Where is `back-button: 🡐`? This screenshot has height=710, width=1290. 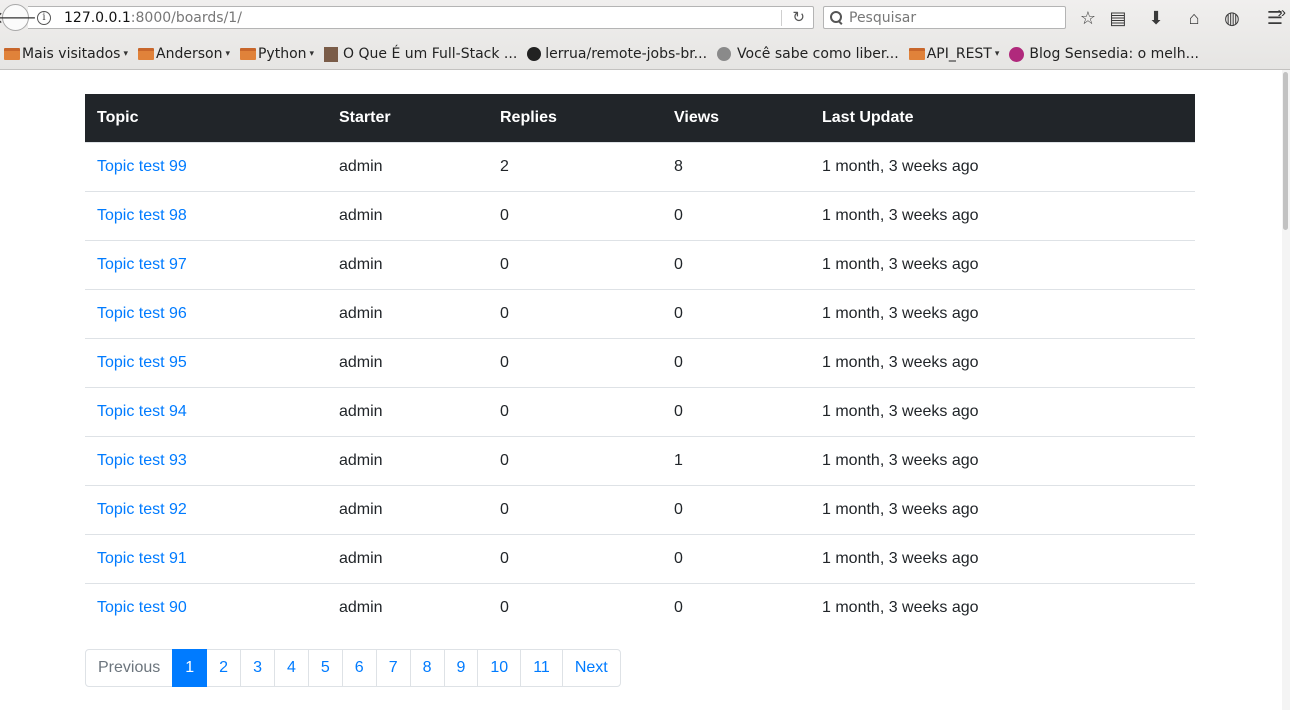 back-button: 🡐 is located at coordinates (18, 17).